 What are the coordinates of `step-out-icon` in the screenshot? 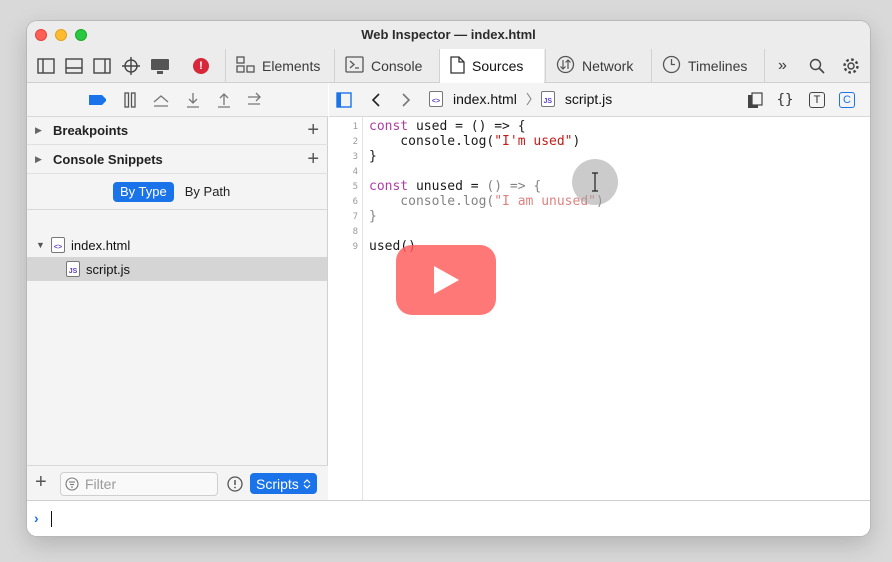 It's located at (224, 100).